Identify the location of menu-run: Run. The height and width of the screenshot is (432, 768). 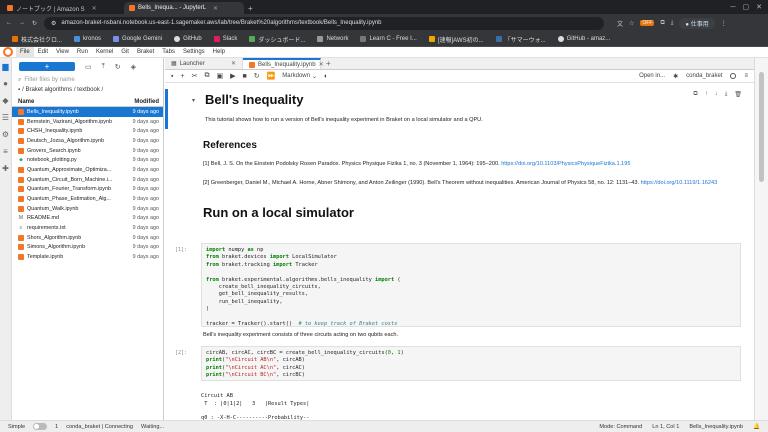
(82, 52).